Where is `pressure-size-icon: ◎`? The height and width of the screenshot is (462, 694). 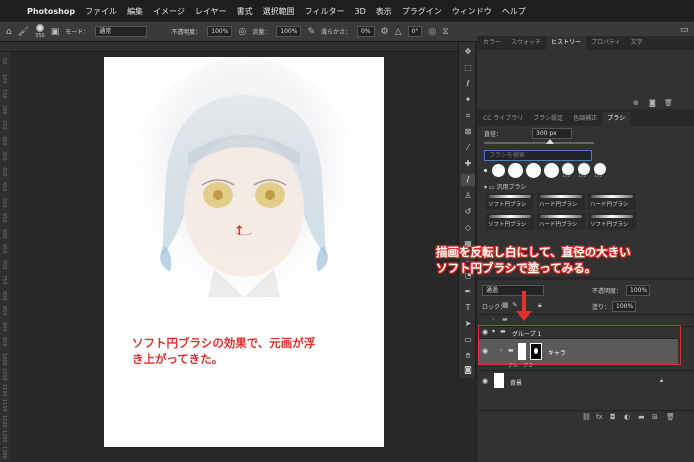
pressure-size-icon: ◎ is located at coordinates (432, 32).